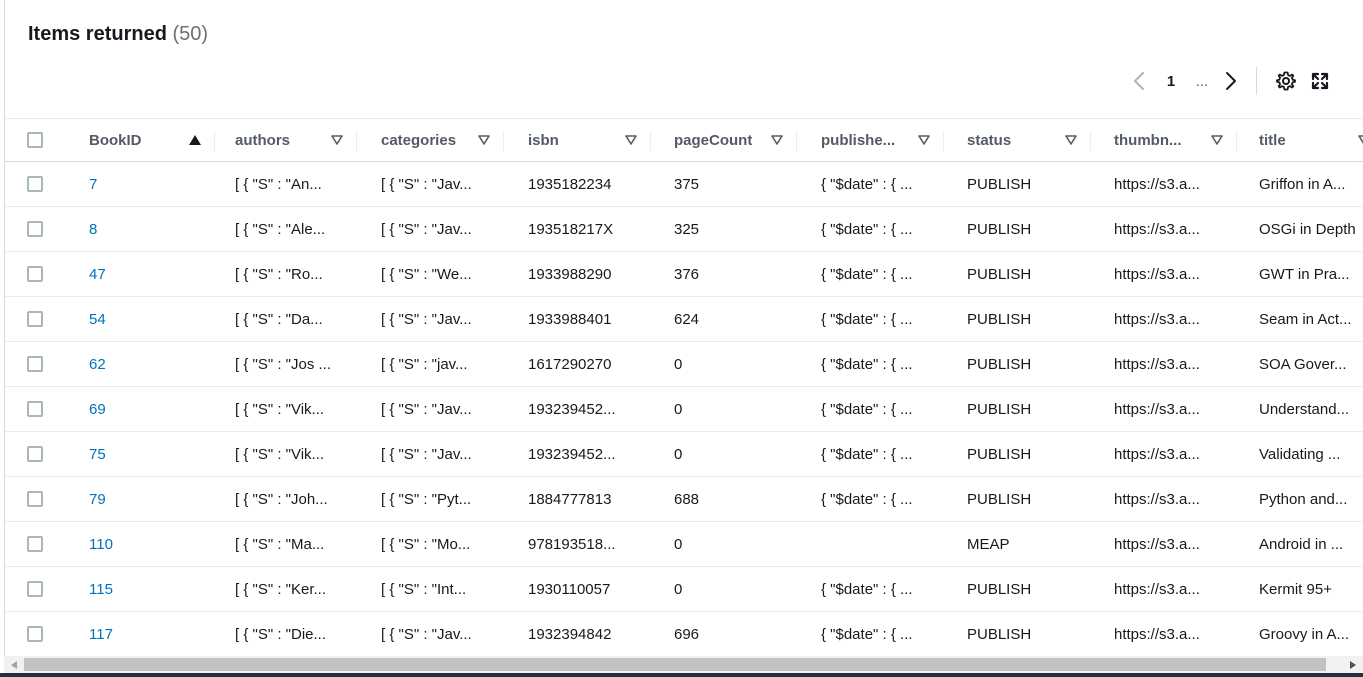  What do you see at coordinates (1027, 544) in the screenshot?
I see `cell-status: MEAP` at bounding box center [1027, 544].